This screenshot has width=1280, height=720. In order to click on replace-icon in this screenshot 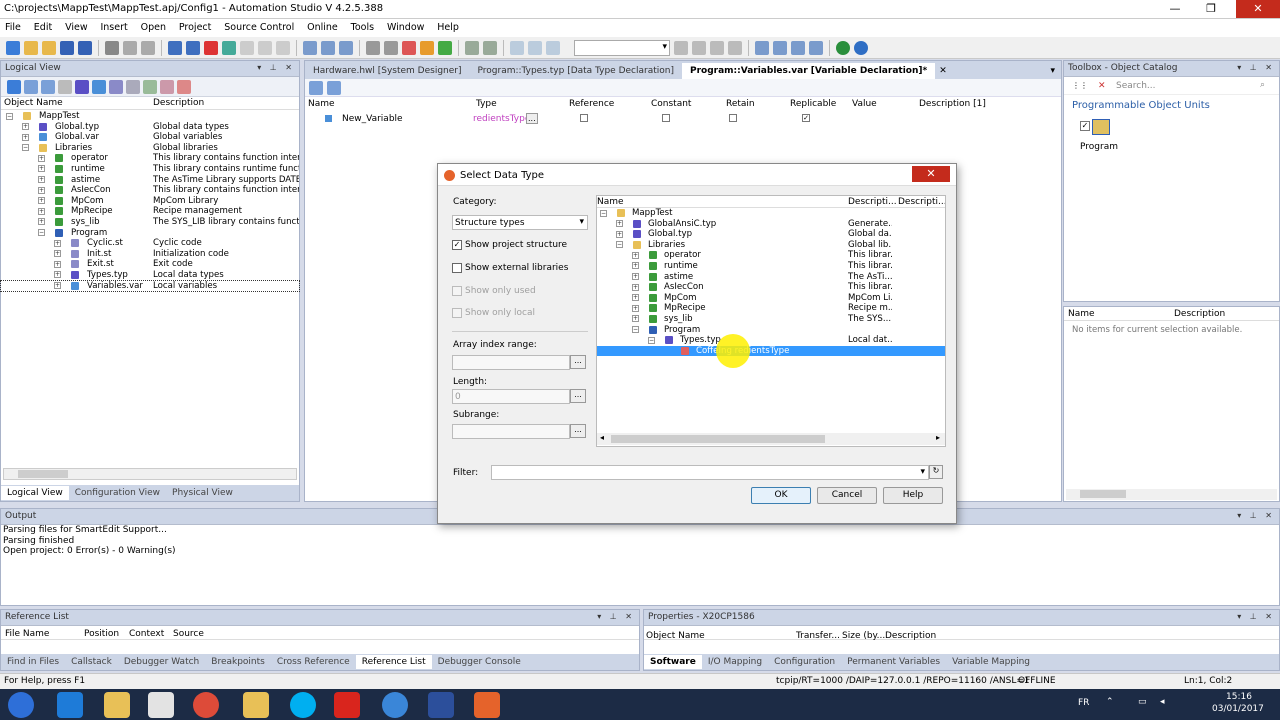, I will do `click(229, 47)`.